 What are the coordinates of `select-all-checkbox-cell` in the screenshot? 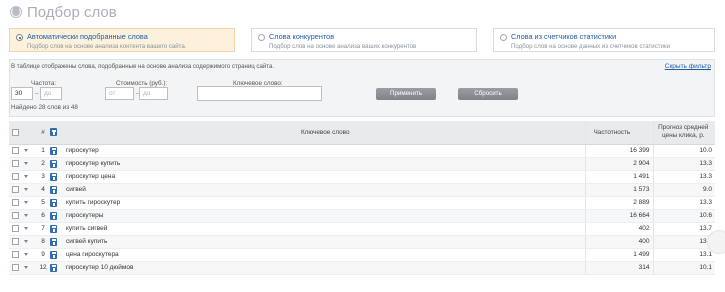 It's located at (15, 133).